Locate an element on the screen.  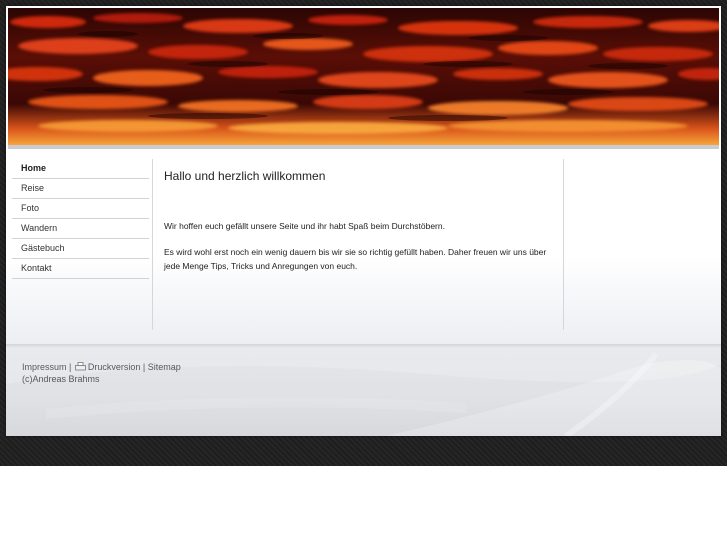
nav-item-kontakt: Kontakt is located at coordinates (80, 269).